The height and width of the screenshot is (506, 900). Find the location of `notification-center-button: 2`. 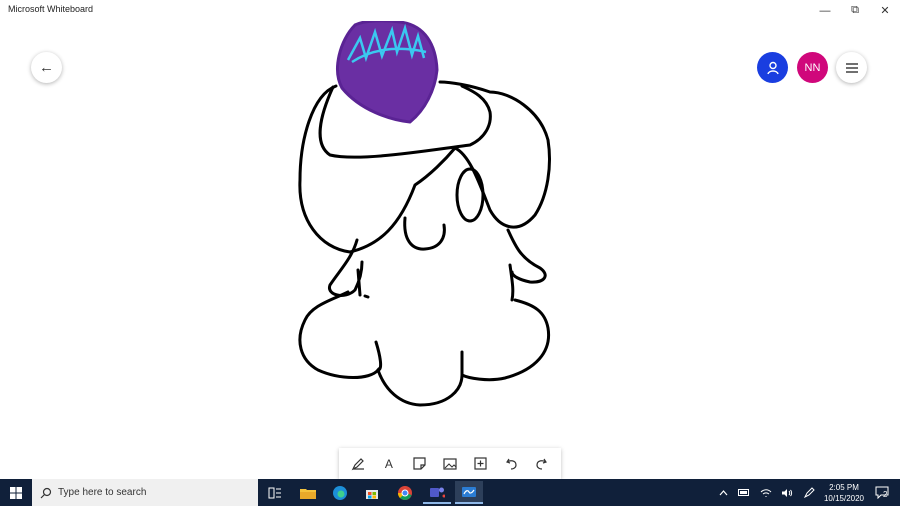

notification-center-button: 2 is located at coordinates (882, 492).